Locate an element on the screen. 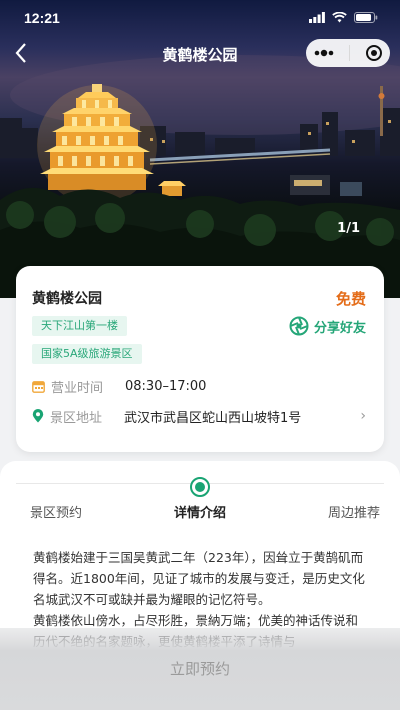  signal-icon is located at coordinates (317, 17).